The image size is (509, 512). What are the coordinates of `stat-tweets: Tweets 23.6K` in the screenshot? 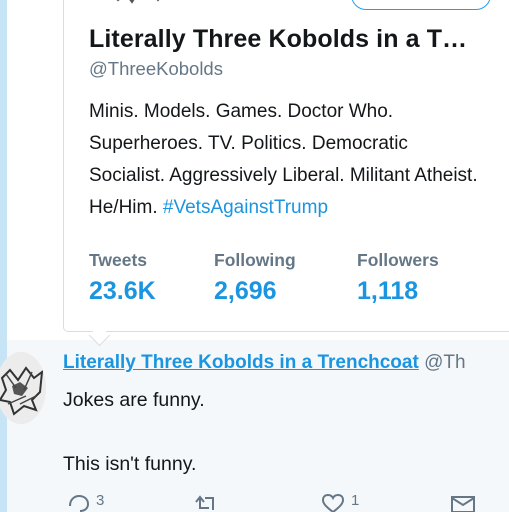 It's located at (122, 278).